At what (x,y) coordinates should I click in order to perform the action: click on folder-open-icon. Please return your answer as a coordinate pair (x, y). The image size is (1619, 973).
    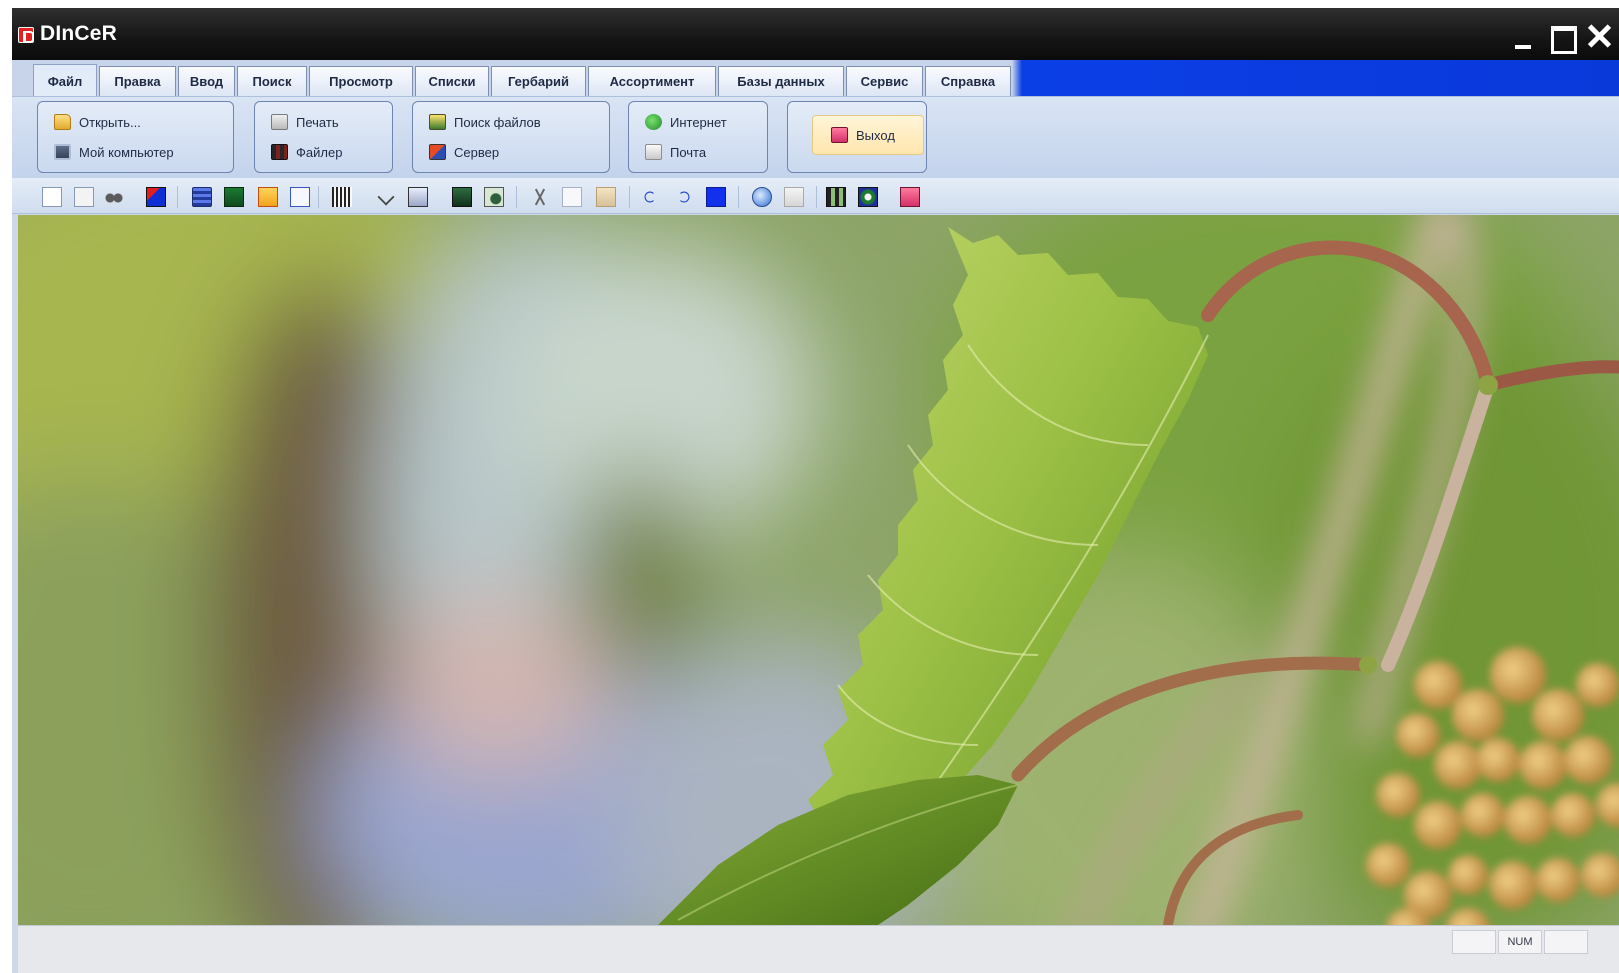
    Looking at the image, I should click on (62, 122).